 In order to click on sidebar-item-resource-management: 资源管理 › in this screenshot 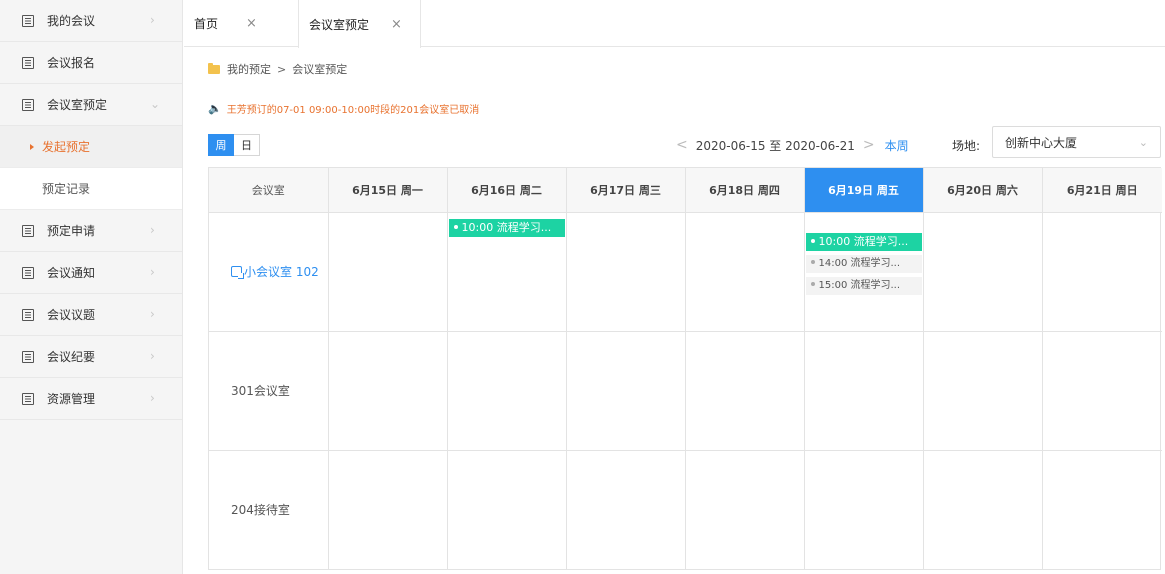, I will do `click(91, 399)`.